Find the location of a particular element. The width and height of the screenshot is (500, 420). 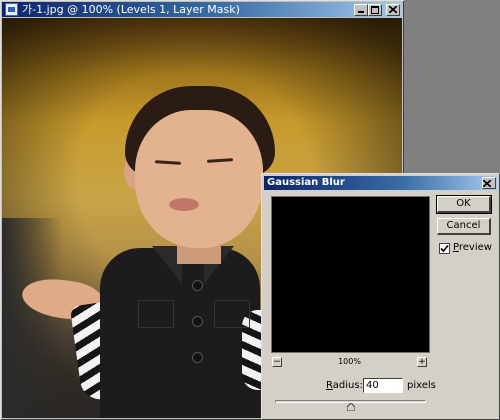

filter-preview-area is located at coordinates (350, 274).